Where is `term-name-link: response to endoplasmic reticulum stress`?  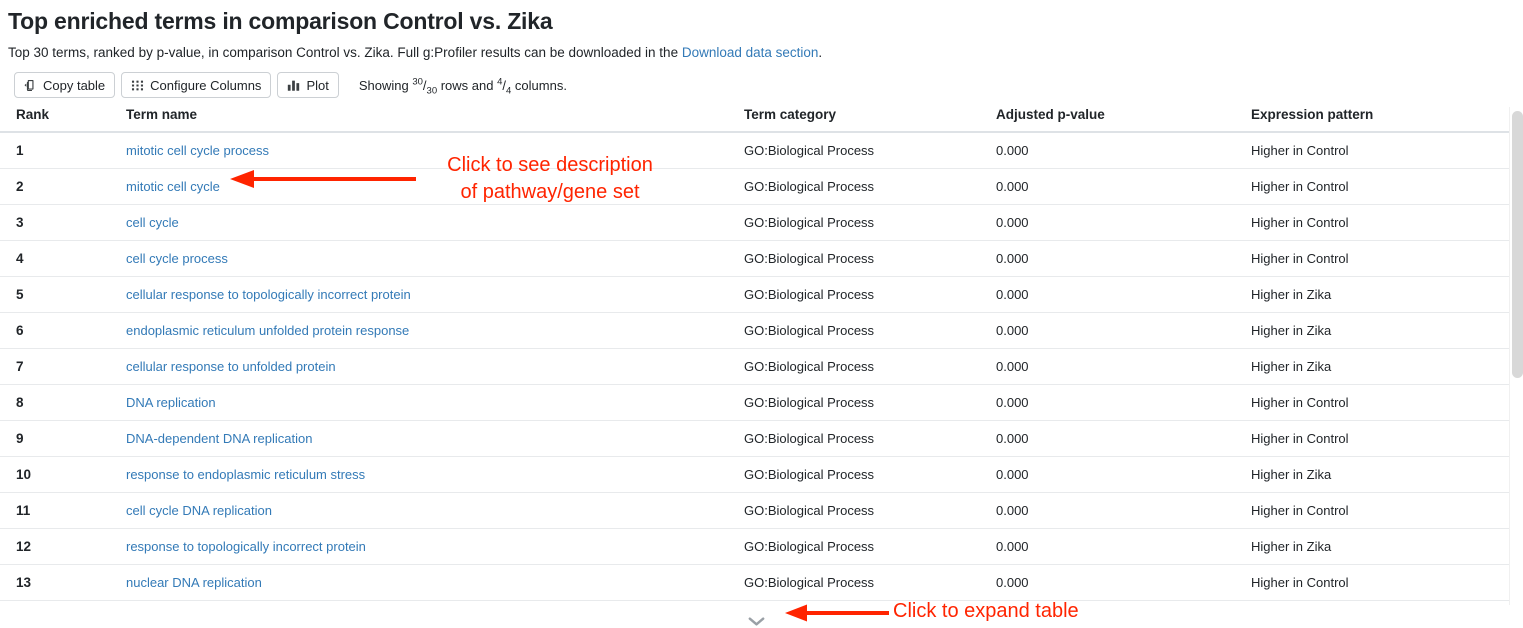 term-name-link: response to endoplasmic reticulum stress is located at coordinates (245, 474).